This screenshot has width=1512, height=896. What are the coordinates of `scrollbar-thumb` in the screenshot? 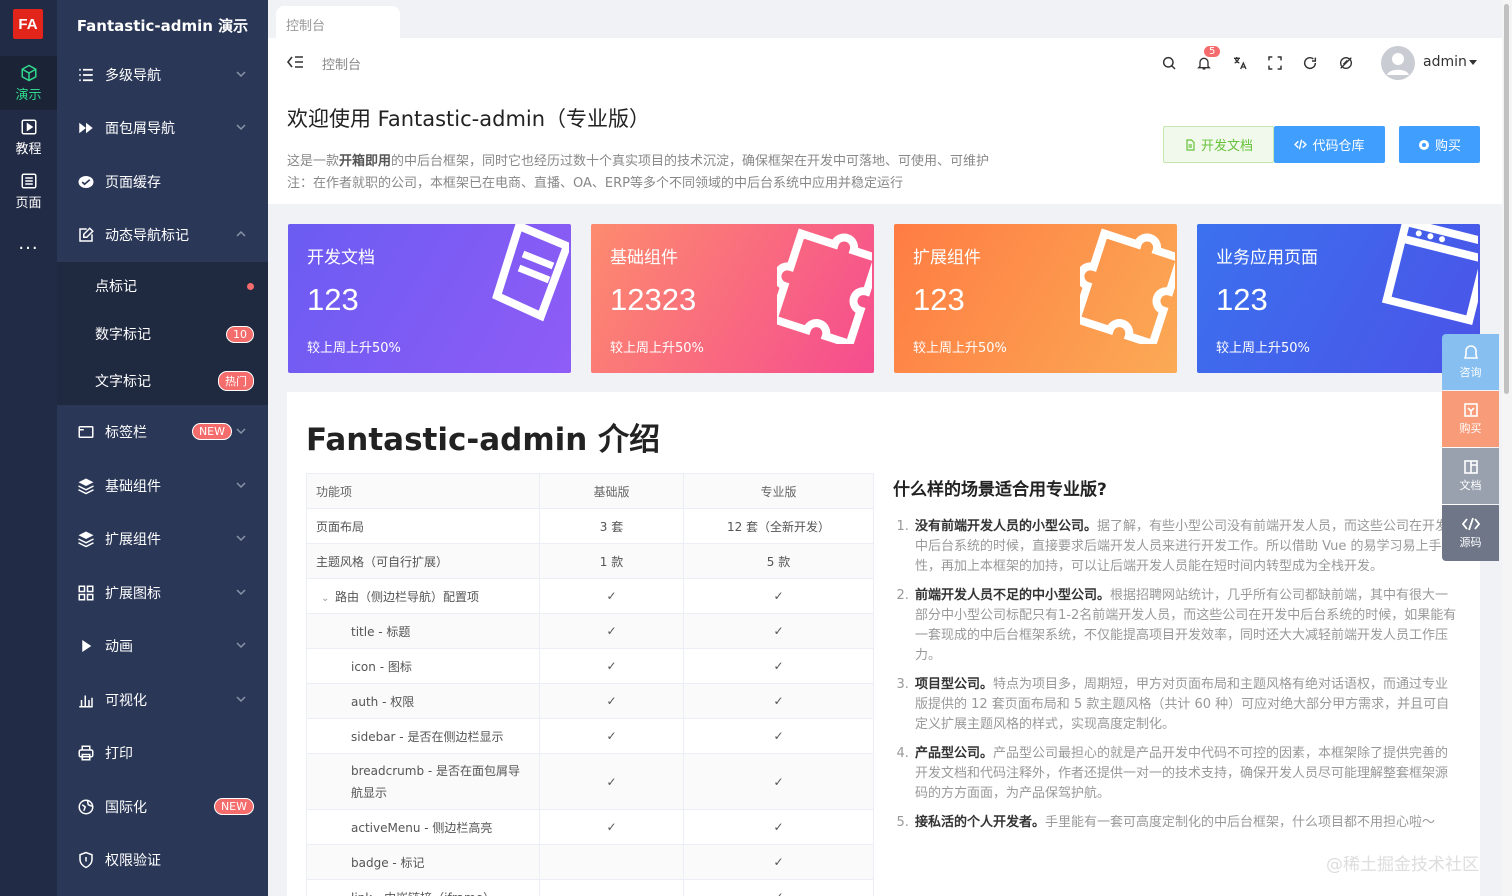 It's located at (1506, 199).